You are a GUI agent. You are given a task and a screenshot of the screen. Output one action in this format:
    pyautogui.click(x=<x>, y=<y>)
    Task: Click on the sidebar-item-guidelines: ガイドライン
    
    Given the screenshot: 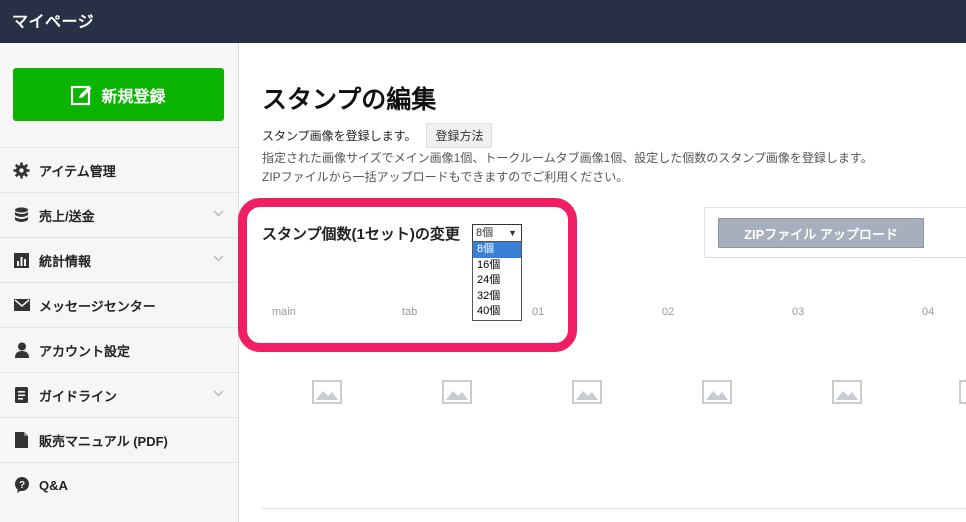 What is the action you would take?
    pyautogui.click(x=119, y=394)
    